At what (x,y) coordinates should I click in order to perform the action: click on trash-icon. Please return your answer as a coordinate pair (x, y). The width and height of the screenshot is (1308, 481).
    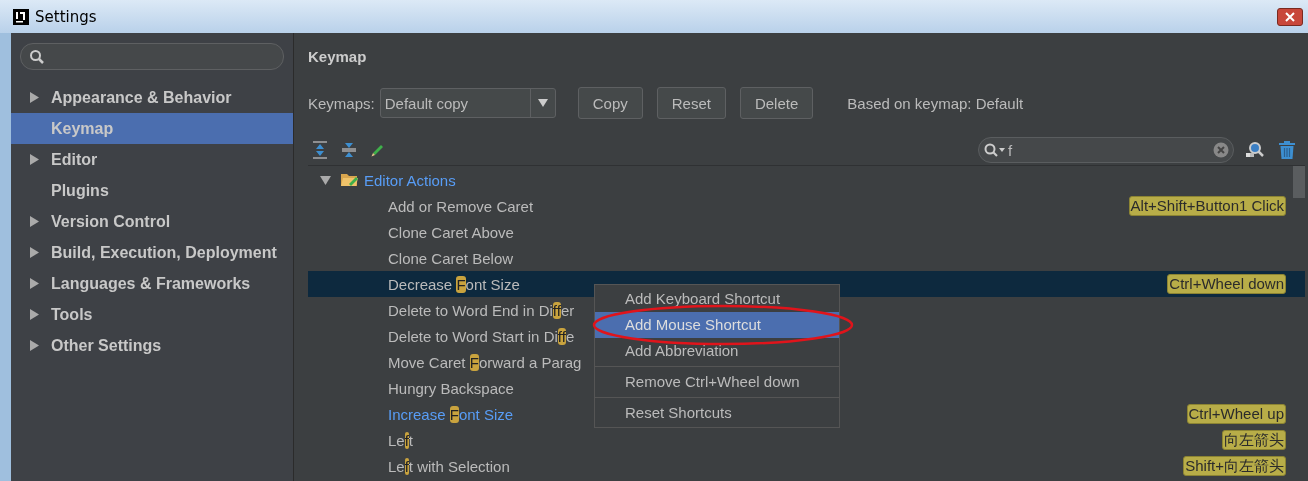
    Looking at the image, I should click on (1287, 150).